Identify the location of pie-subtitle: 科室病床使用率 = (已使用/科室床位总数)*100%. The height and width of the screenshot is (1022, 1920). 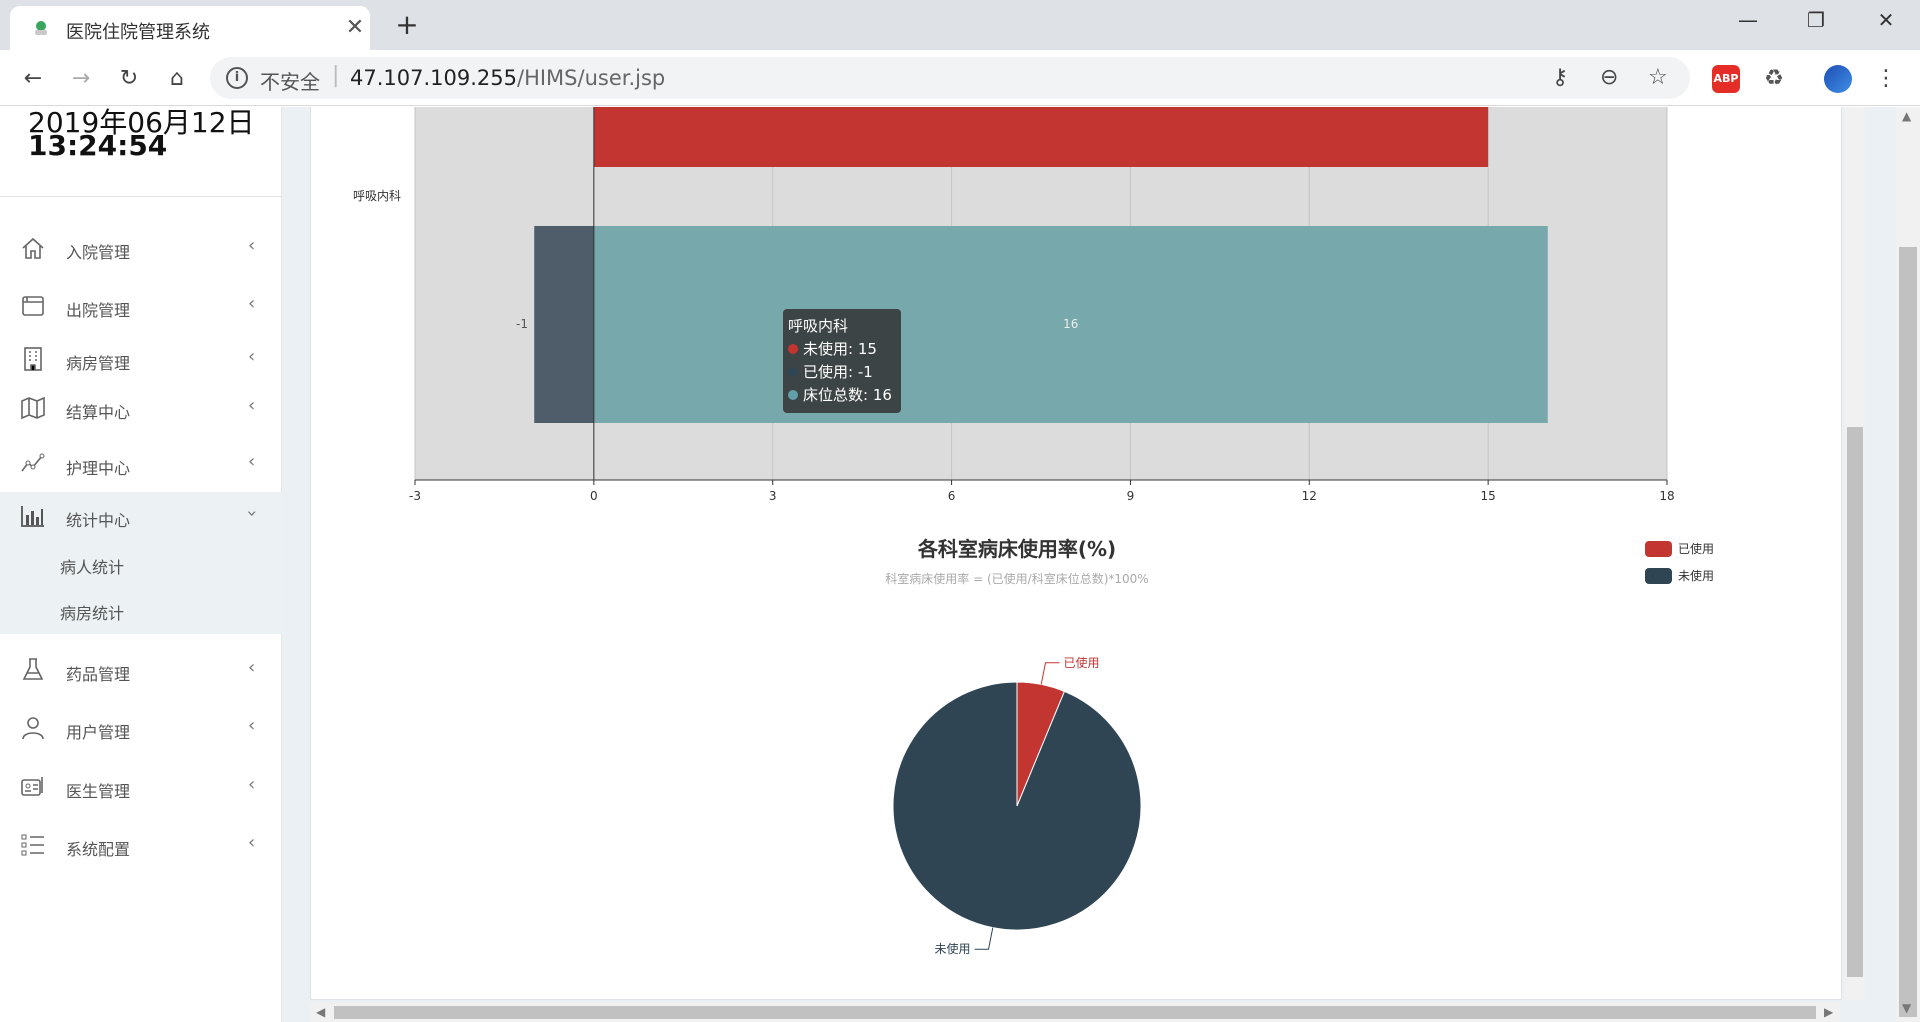
(1016, 578).